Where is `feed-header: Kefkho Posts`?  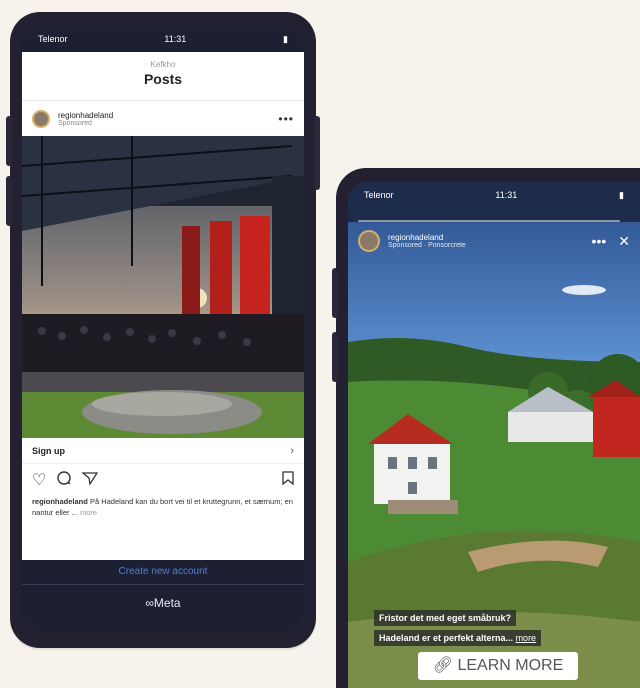 feed-header: Kefkho Posts is located at coordinates (163, 76).